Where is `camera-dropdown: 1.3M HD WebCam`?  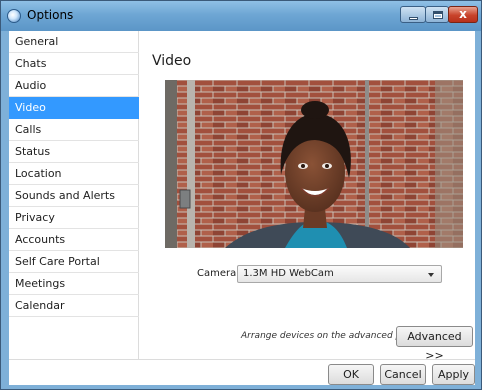
camera-dropdown: 1.3M HD WebCam is located at coordinates (339, 274).